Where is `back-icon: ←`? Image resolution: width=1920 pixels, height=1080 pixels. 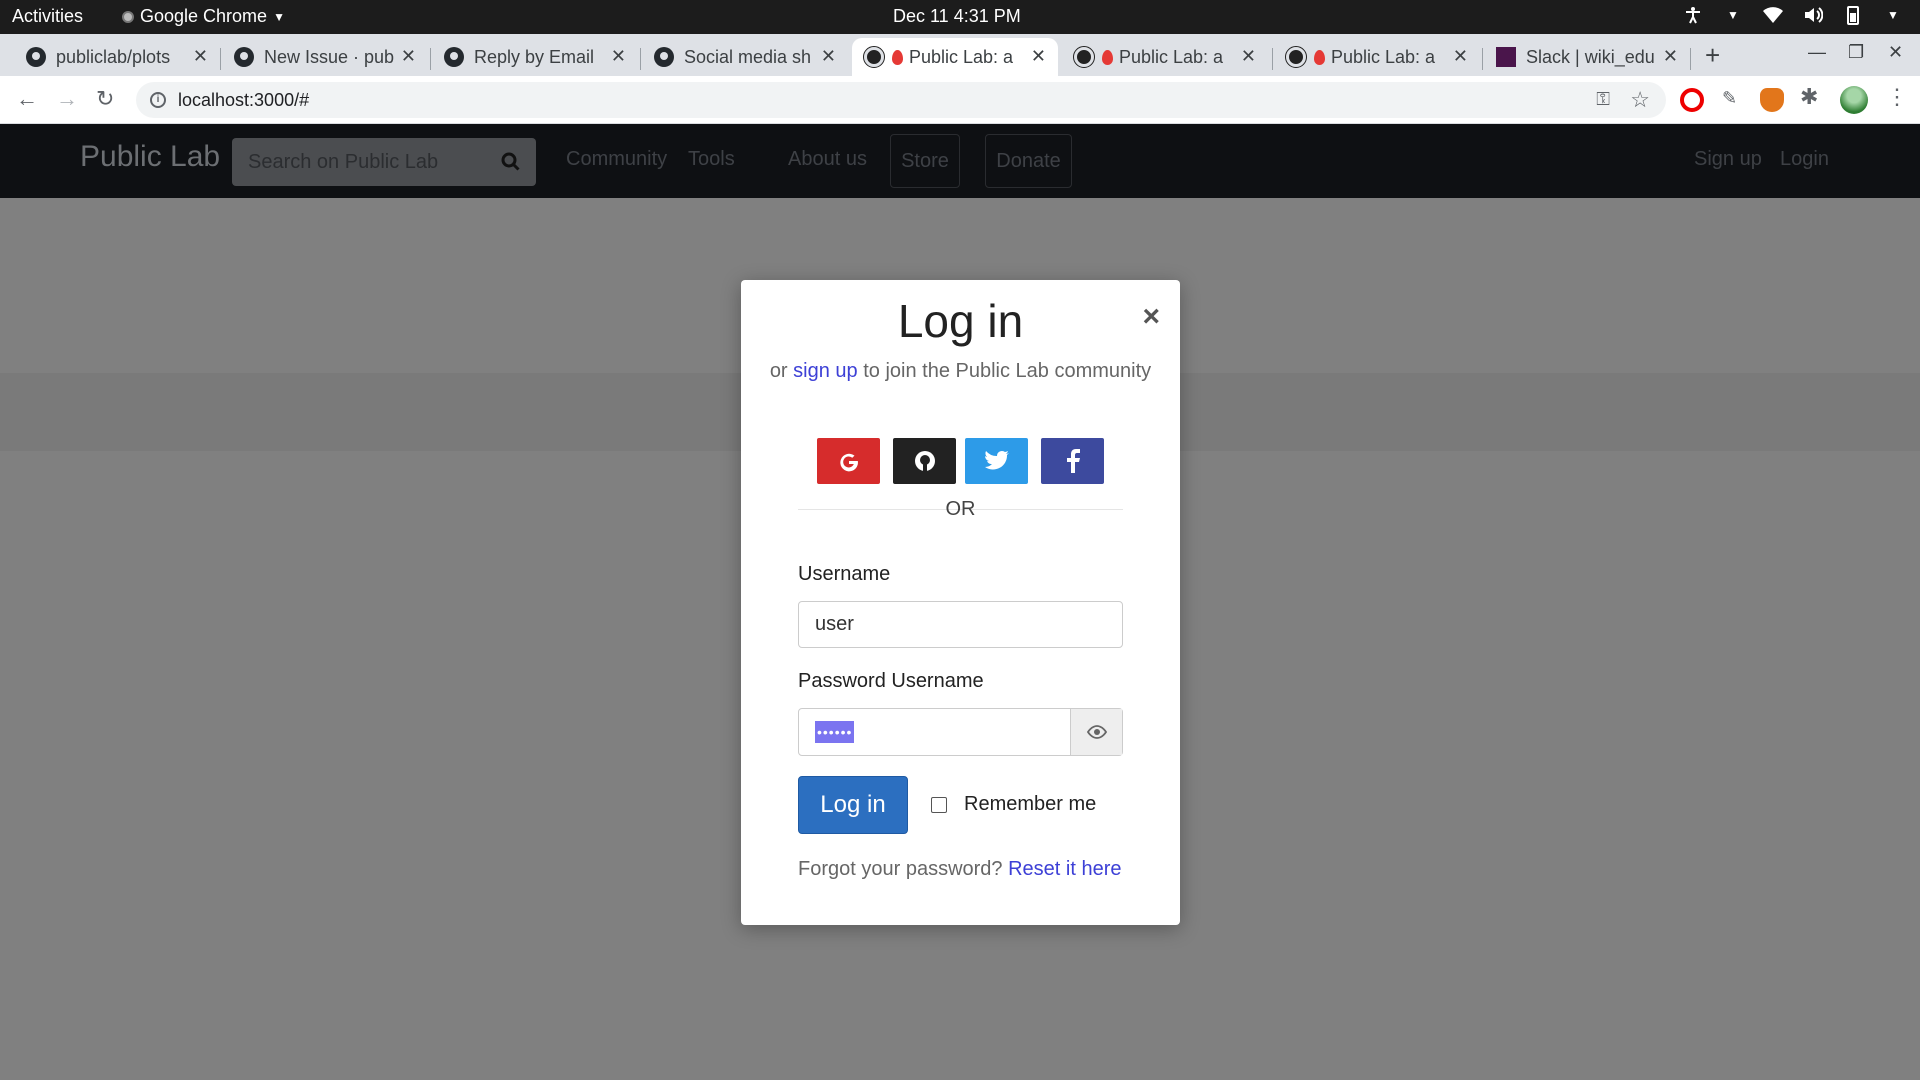
back-icon: ← is located at coordinates (27, 99).